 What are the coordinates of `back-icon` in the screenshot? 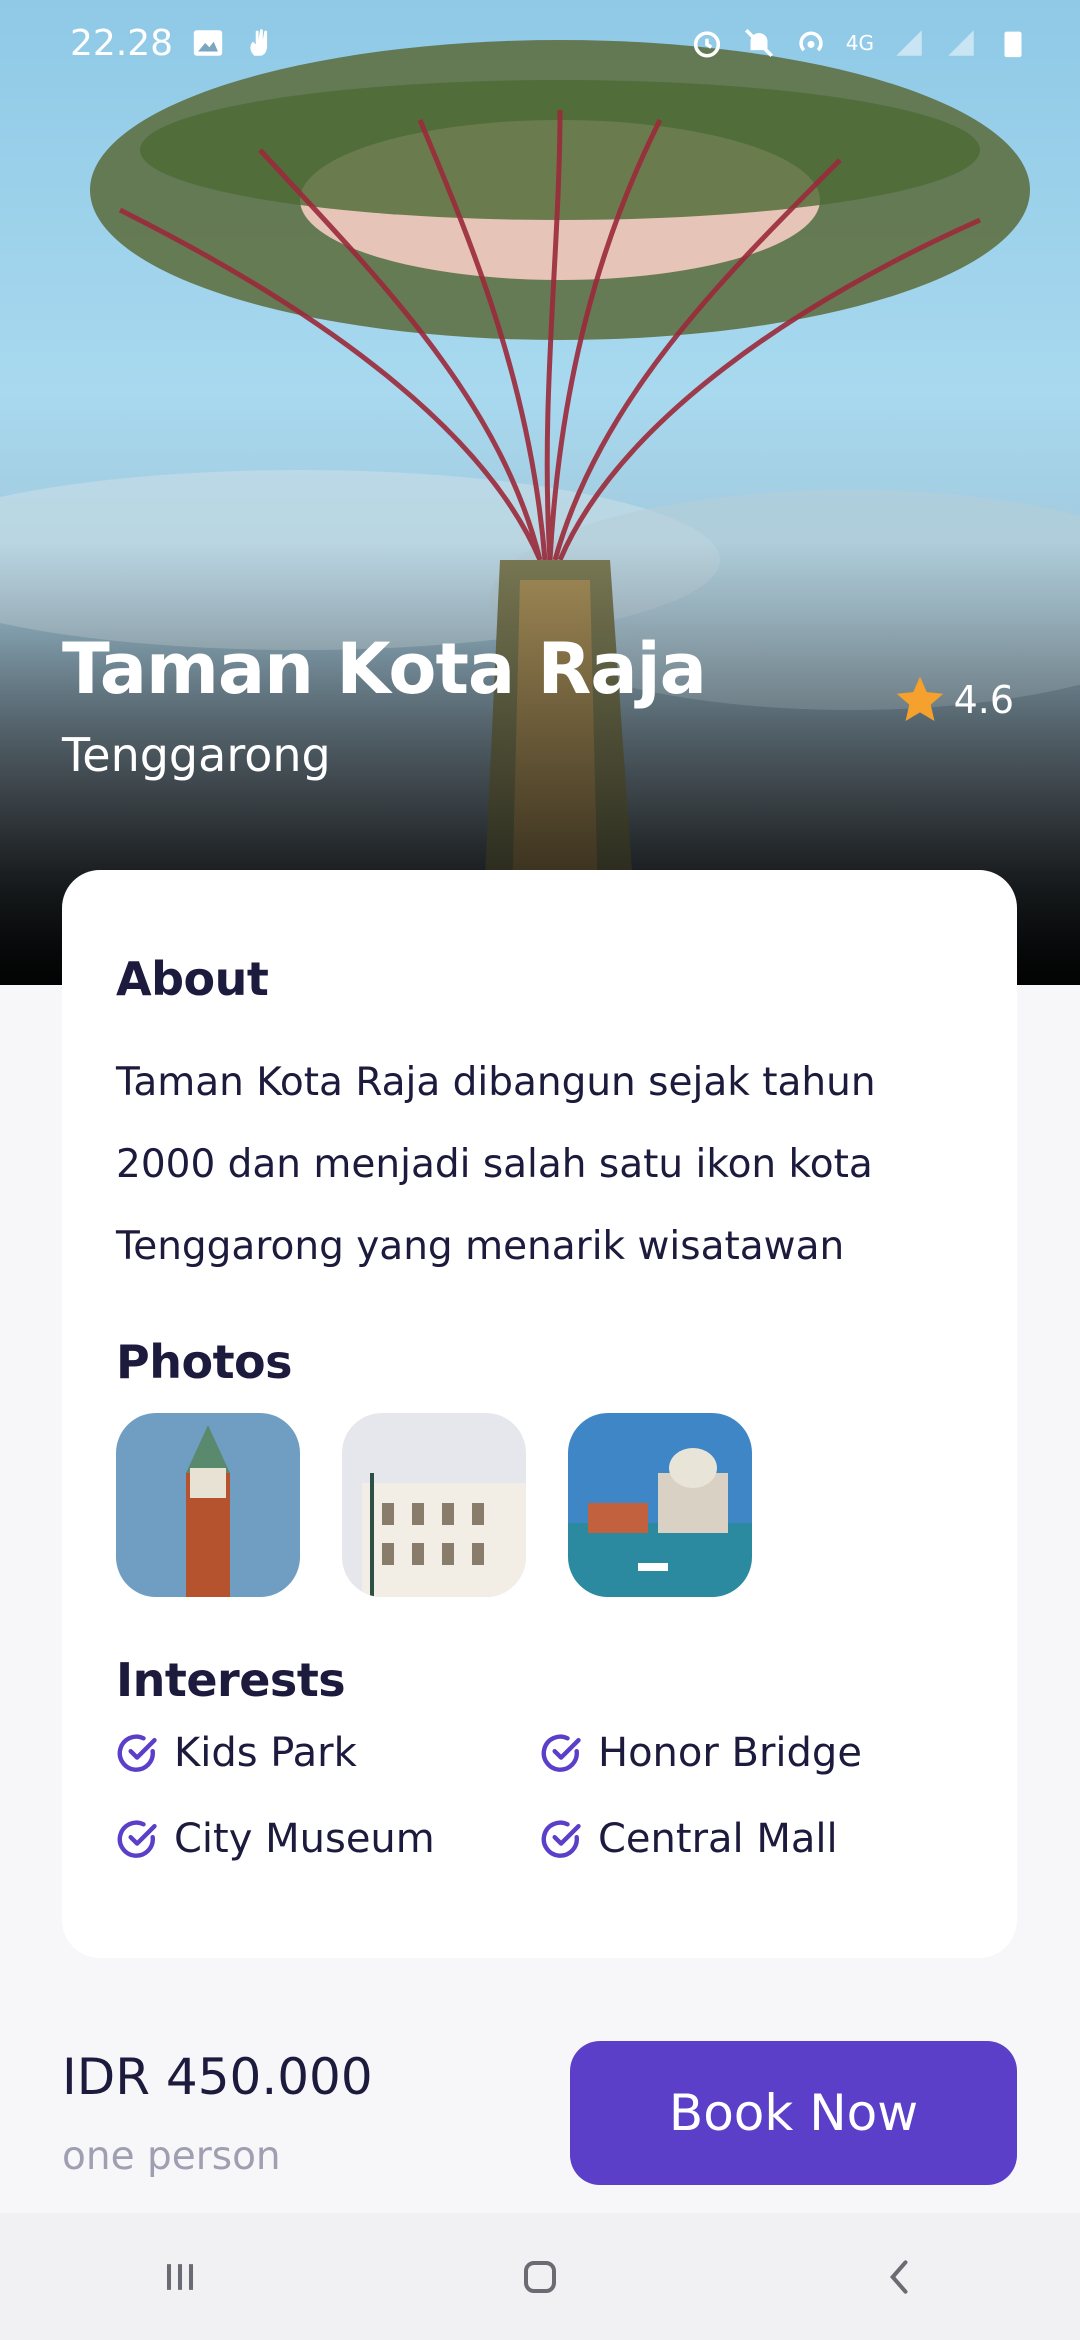 It's located at (898, 2276).